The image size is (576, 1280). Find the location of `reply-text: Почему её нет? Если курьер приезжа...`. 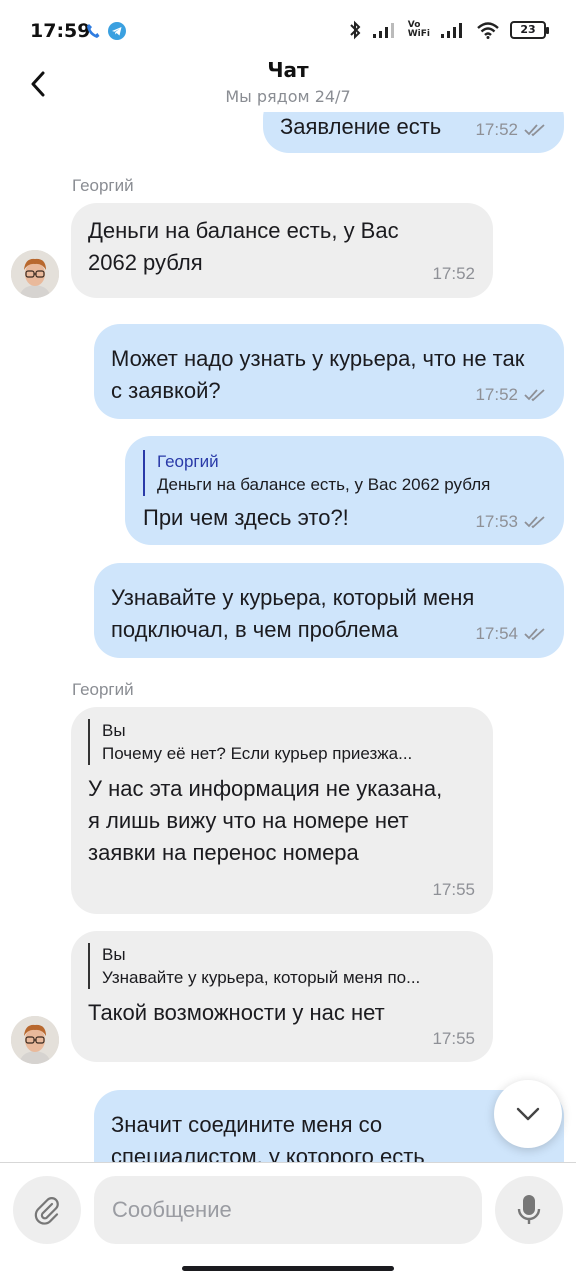

reply-text: Почему её нет? Если курьер приезжа... is located at coordinates (257, 753).